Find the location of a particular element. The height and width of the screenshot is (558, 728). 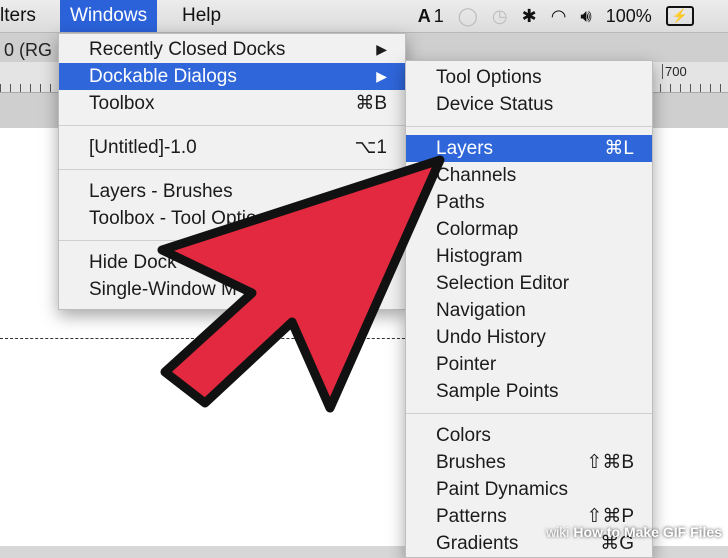

shortcut-label: ⇧⌘B is located at coordinates (610, 462).